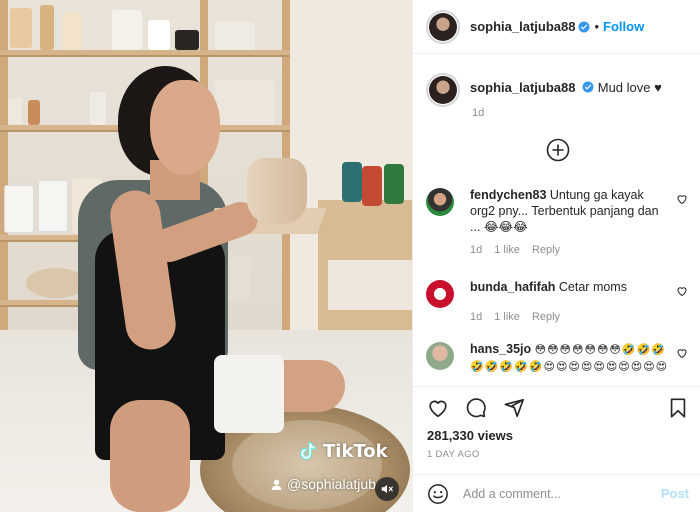  Describe the element at coordinates (276, 484) in the screenshot. I see `user-icon` at that location.